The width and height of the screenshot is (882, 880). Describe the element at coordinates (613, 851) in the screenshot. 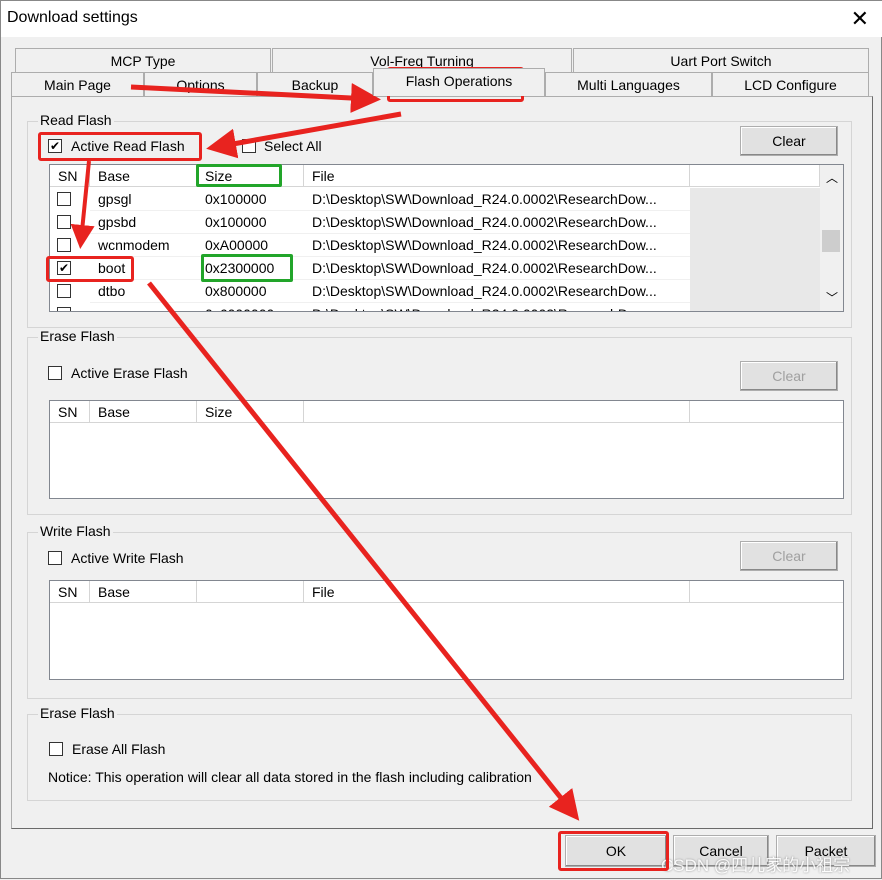

I see `annotation-ok-box` at that location.